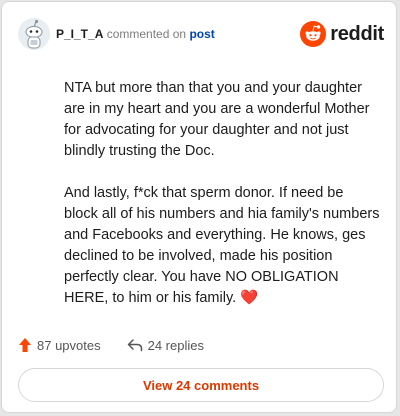  Describe the element at coordinates (111, 345) in the screenshot. I see `comment-actions: 87 upvotes 24 replies` at that location.